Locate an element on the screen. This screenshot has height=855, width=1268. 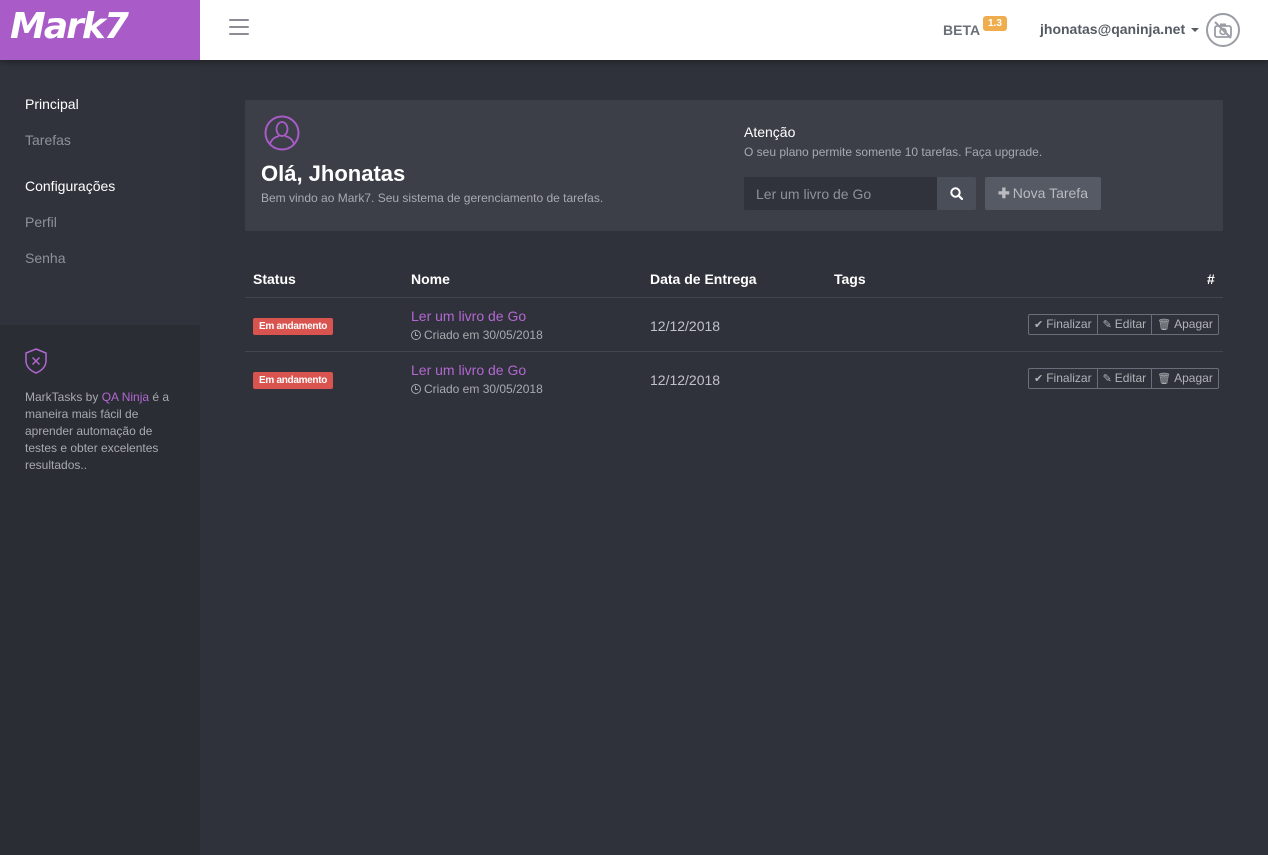
attention-title: Atenção is located at coordinates (770, 132).